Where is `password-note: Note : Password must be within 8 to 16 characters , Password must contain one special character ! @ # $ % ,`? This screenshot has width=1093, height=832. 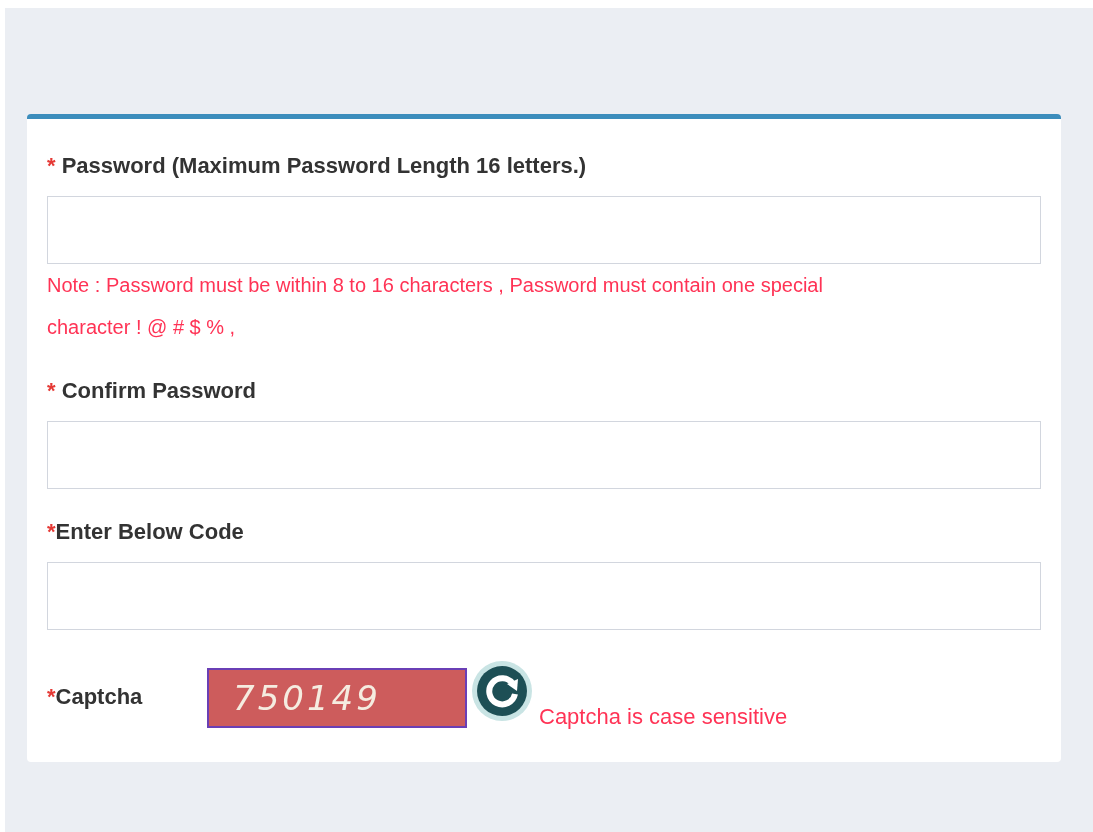 password-note: Note : Password must be within 8 to 16 characters , Password must contain one special character ! @ # $ % , is located at coordinates (435, 306).